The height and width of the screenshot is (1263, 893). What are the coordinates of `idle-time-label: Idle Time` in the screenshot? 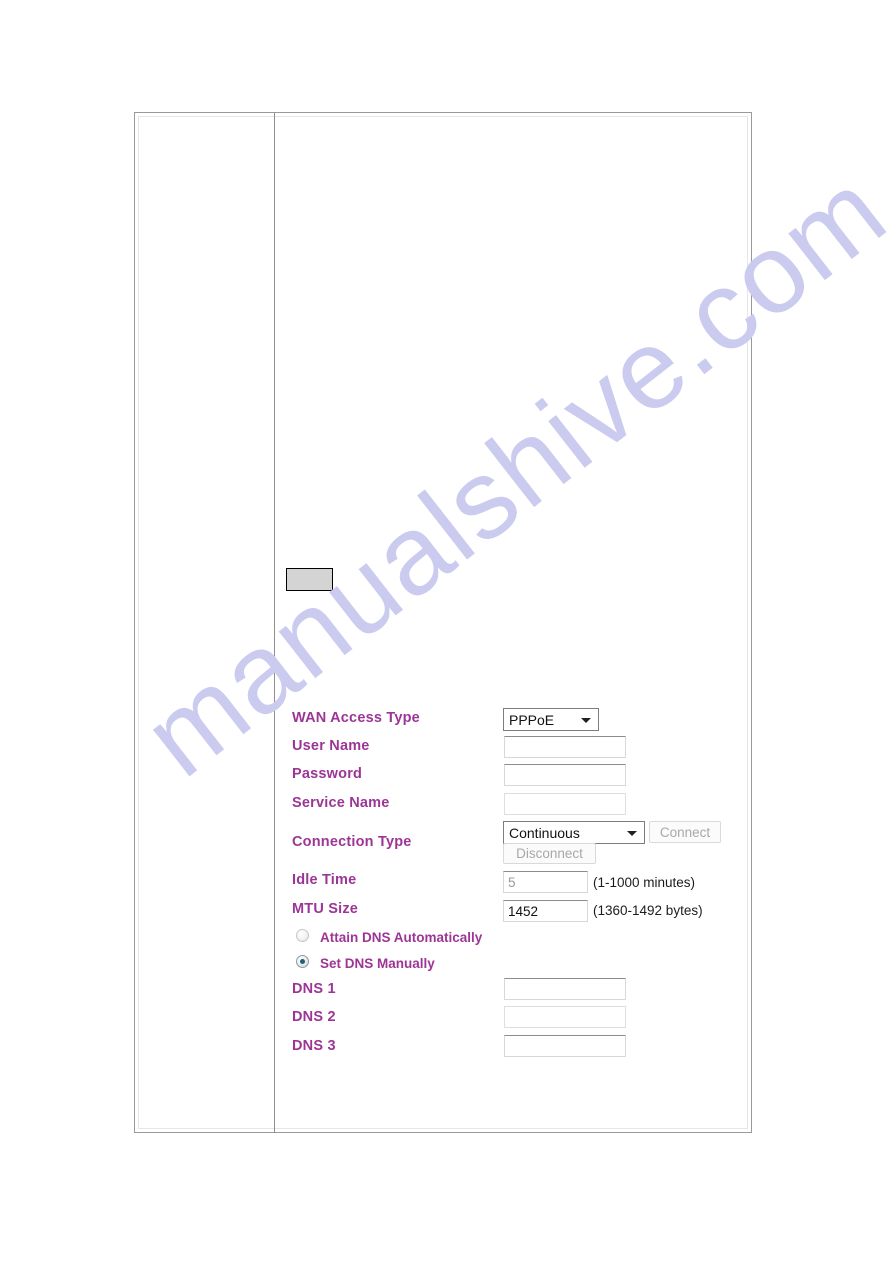 It's located at (324, 880).